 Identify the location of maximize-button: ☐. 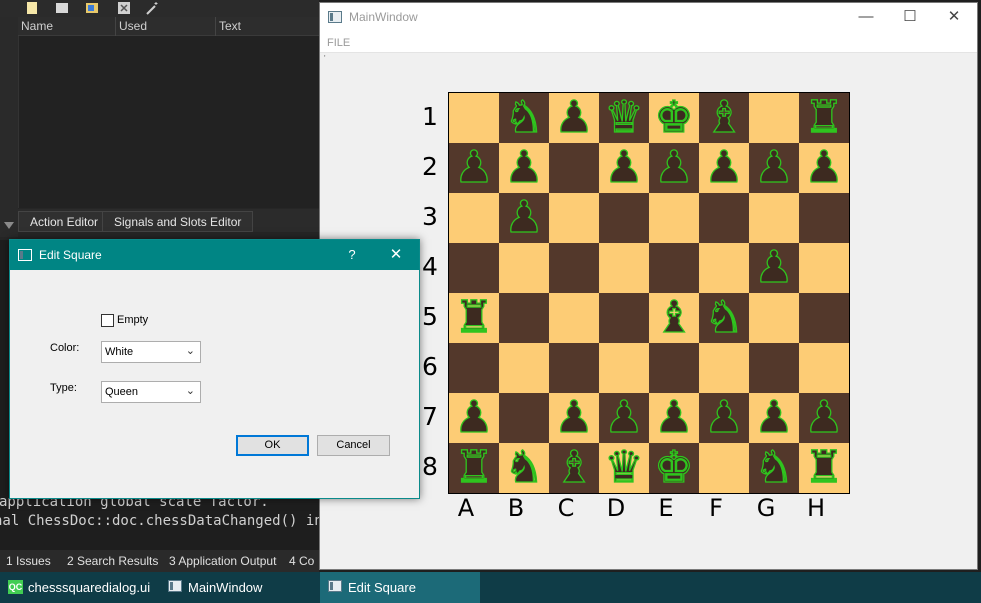
(910, 17).